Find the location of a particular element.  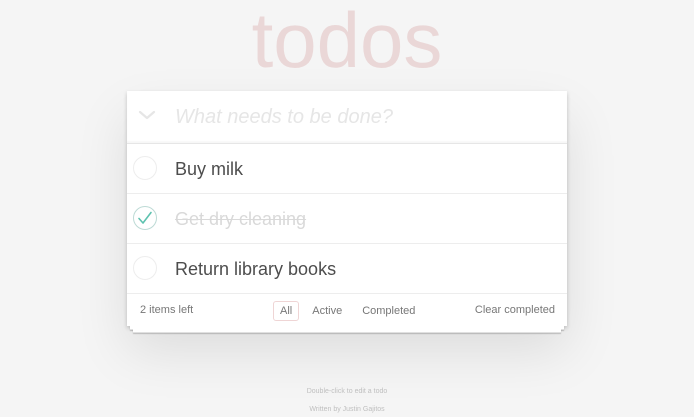

todo-label: Return library books is located at coordinates (255, 269).